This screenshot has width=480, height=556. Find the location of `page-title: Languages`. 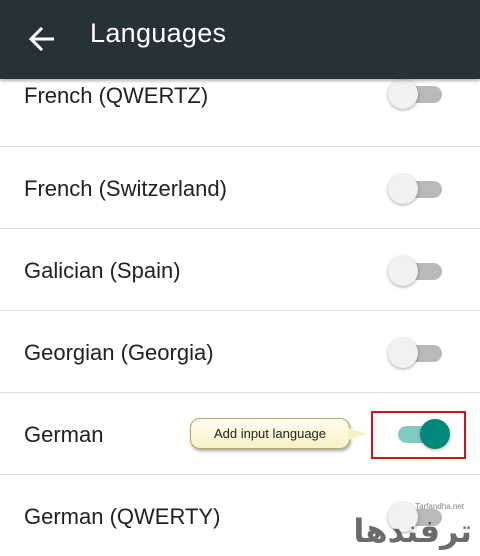

page-title: Languages is located at coordinates (158, 33).